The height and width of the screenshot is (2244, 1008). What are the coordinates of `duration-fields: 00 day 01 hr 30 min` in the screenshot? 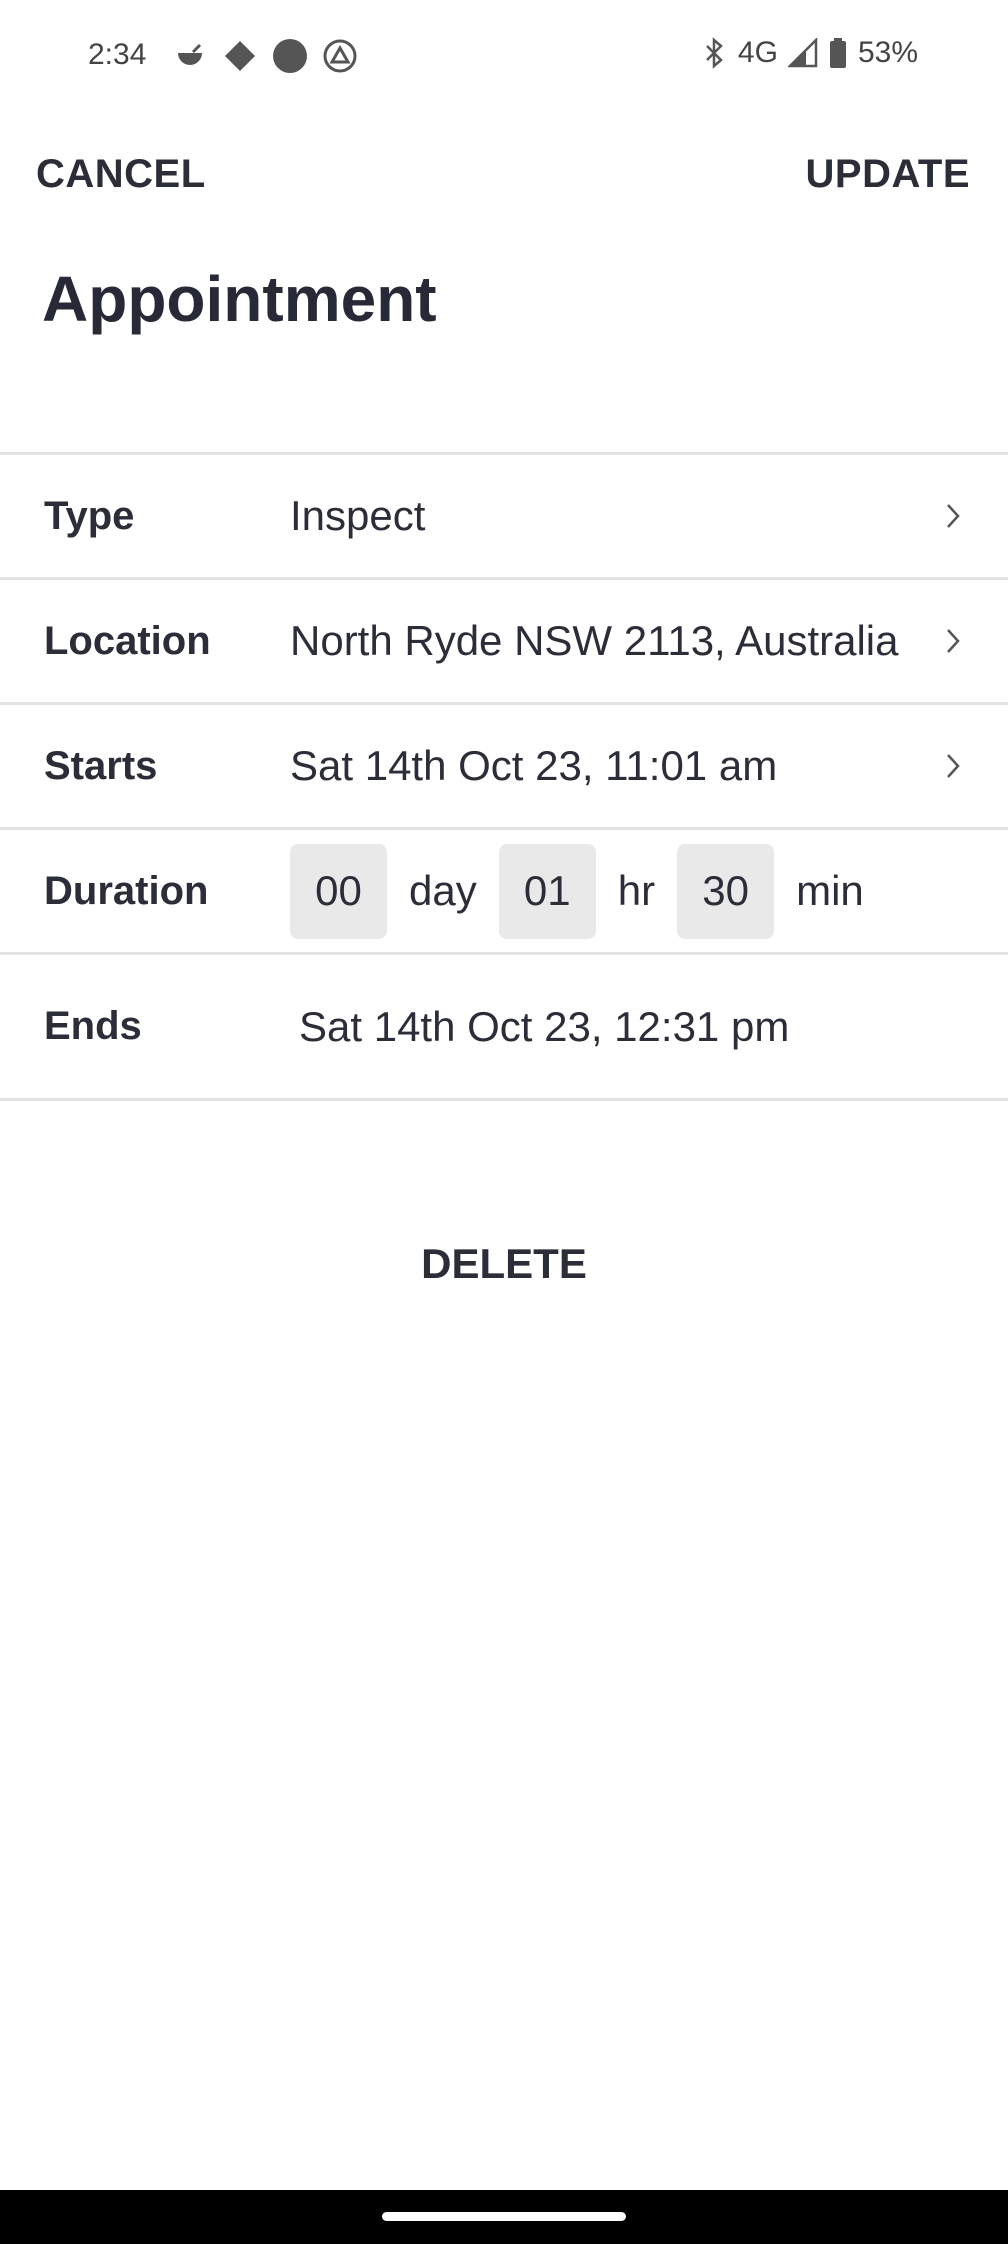 It's located at (588, 891).